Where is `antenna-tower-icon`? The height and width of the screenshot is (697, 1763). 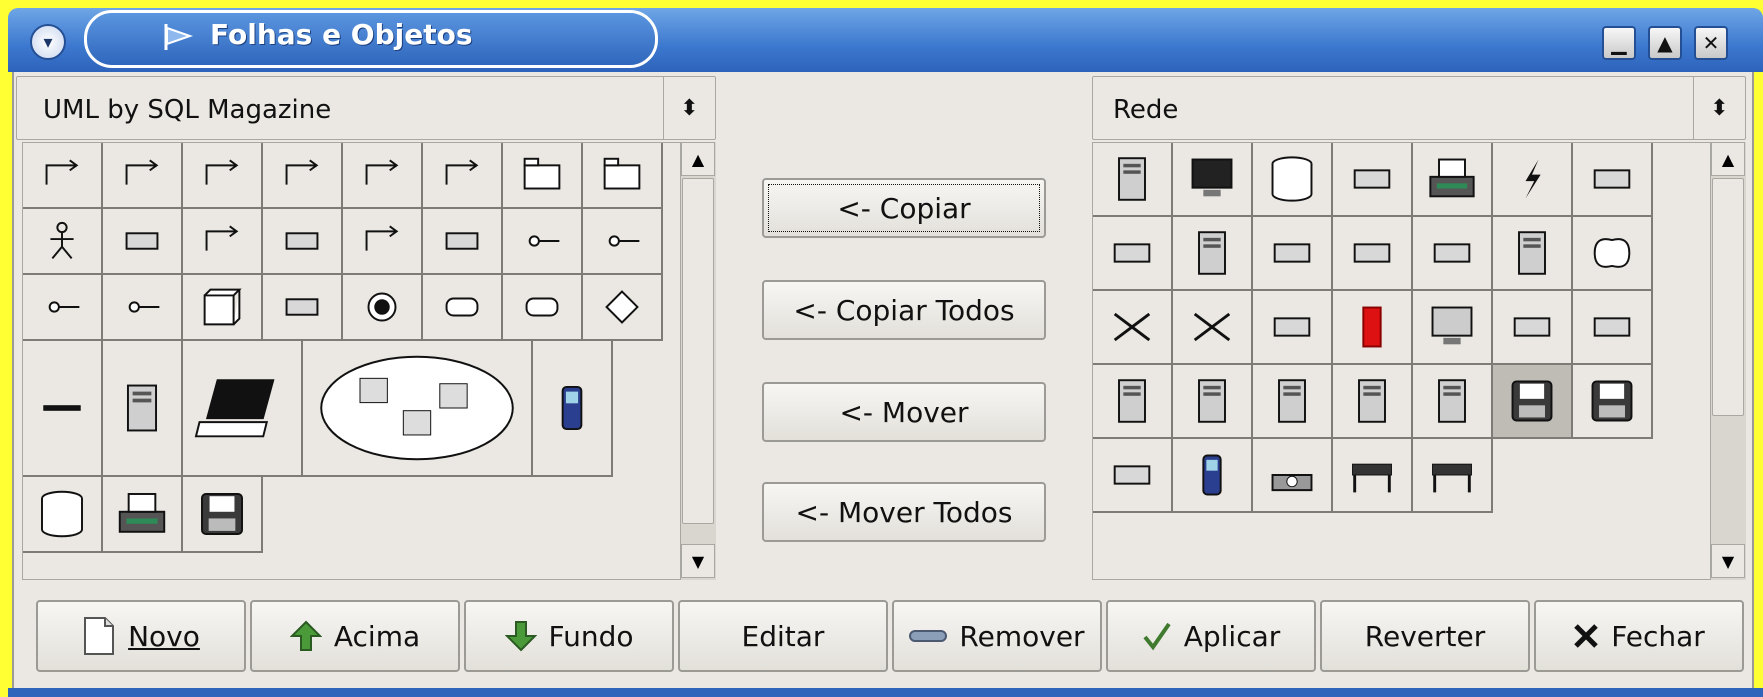 antenna-tower-icon is located at coordinates (1533, 254).